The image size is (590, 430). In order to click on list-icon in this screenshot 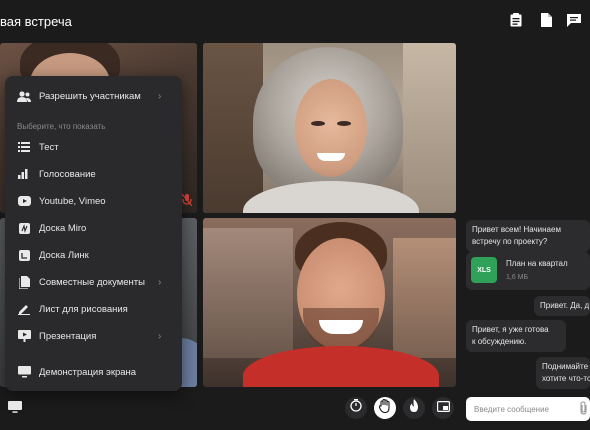, I will do `click(24, 147)`.